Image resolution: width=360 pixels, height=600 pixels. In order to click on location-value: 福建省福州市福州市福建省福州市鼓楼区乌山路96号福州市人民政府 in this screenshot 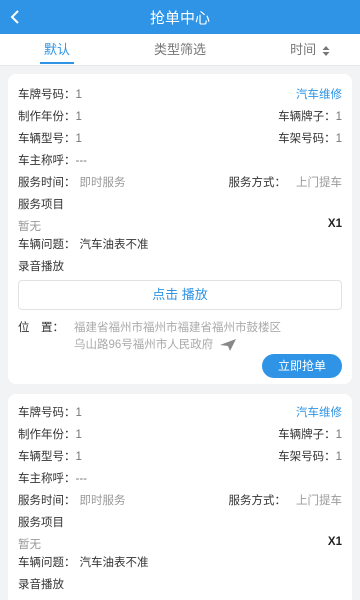, I will do `click(177, 336)`.